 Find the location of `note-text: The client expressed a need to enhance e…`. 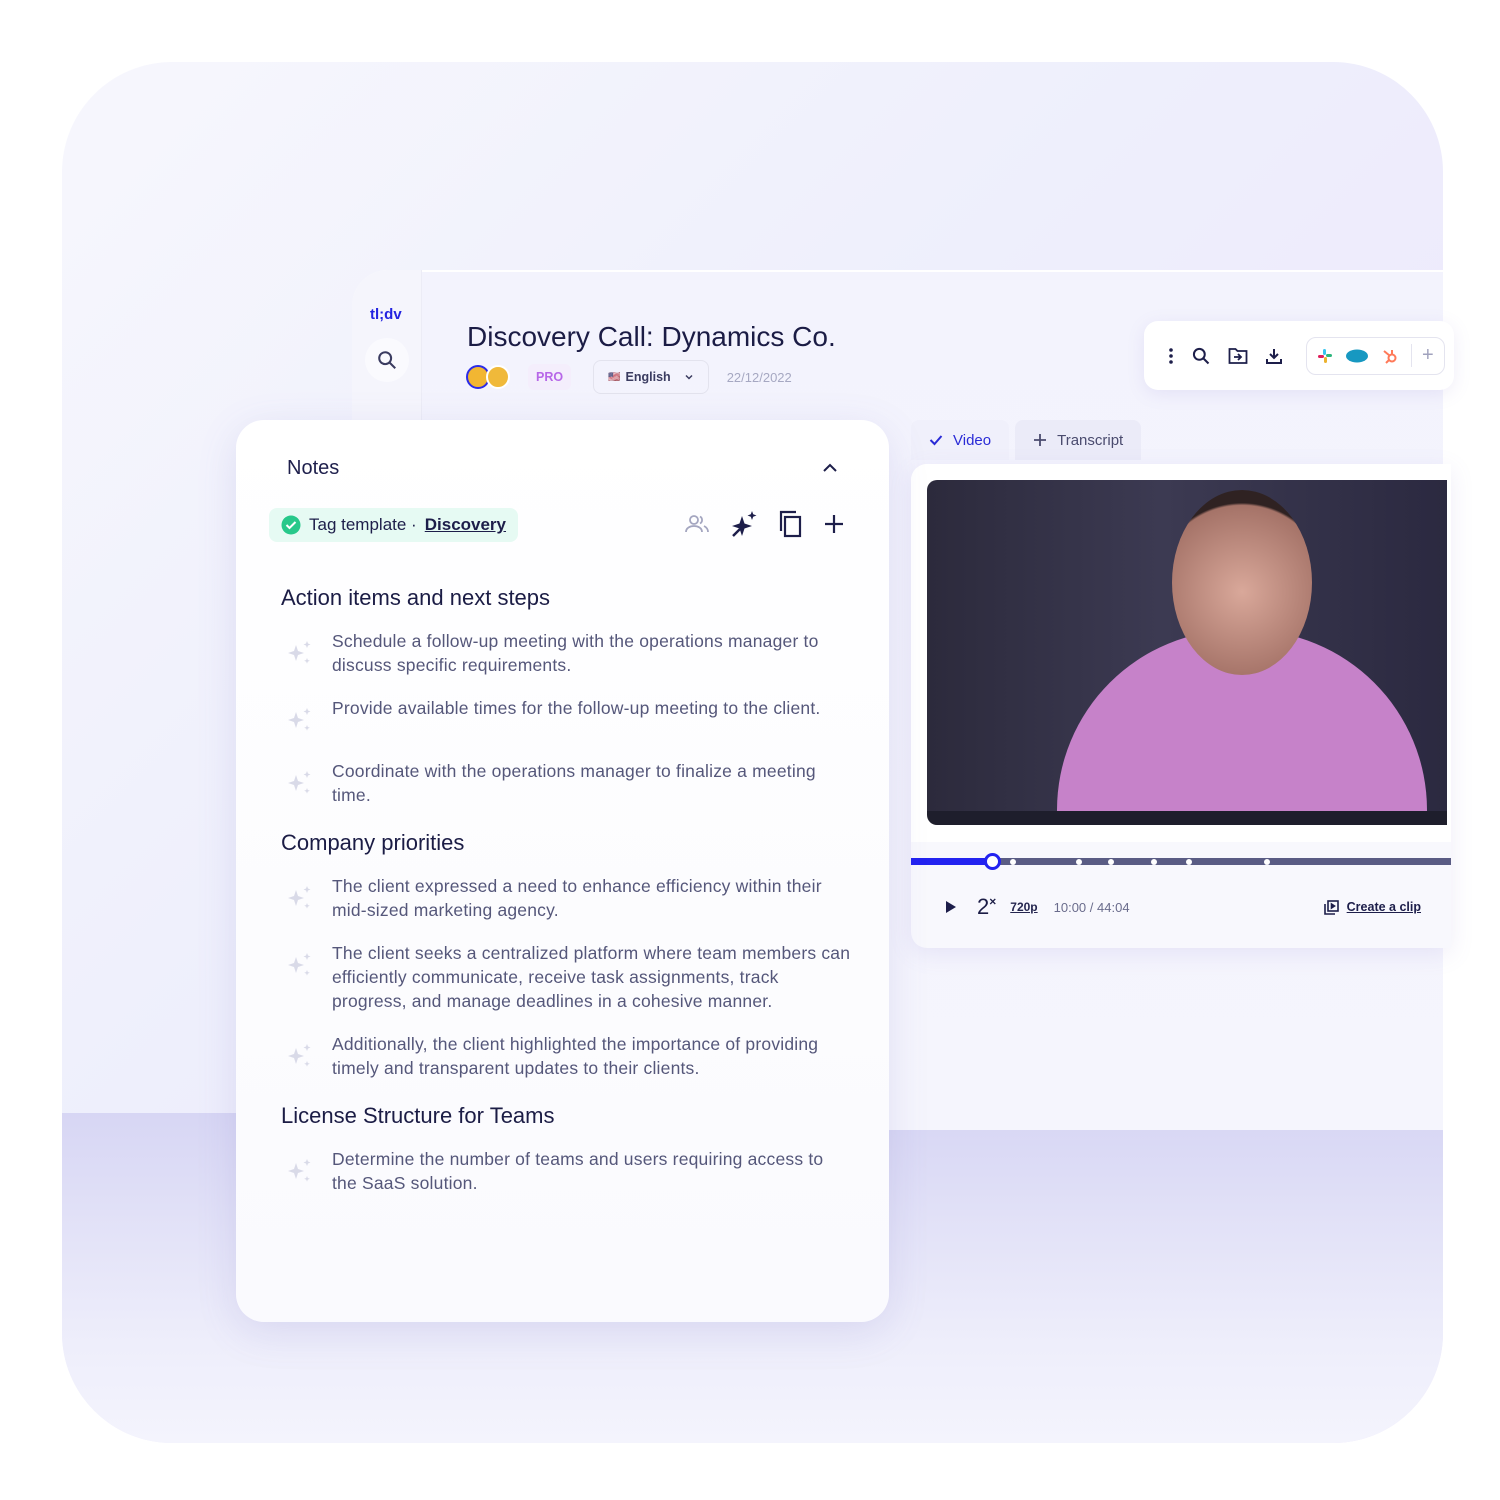

note-text: The client expressed a need to enhance e… is located at coordinates (577, 898).